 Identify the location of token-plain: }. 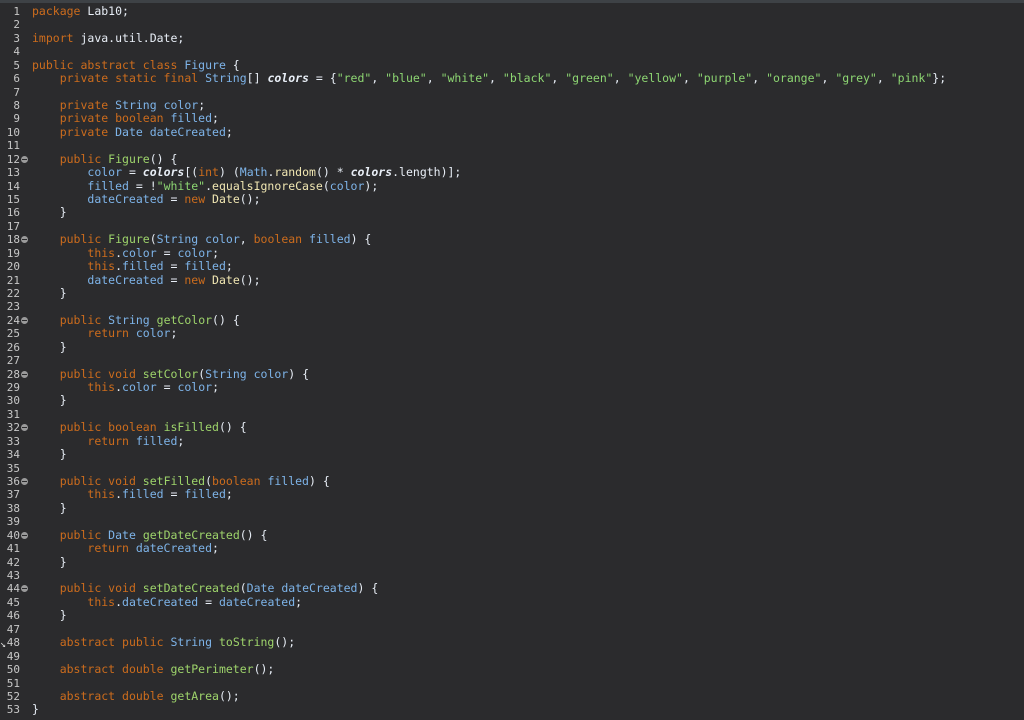
(35, 709).